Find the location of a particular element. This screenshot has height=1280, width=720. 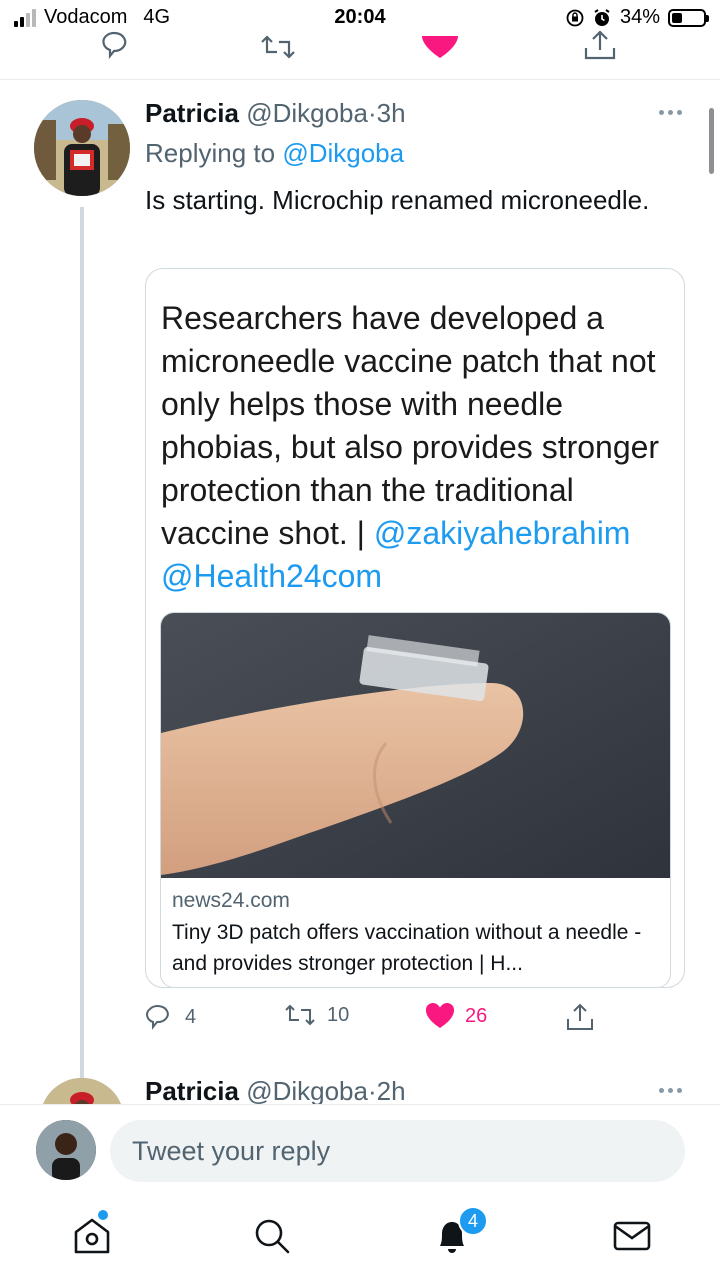

orientation-lock-icon is located at coordinates (575, 17).